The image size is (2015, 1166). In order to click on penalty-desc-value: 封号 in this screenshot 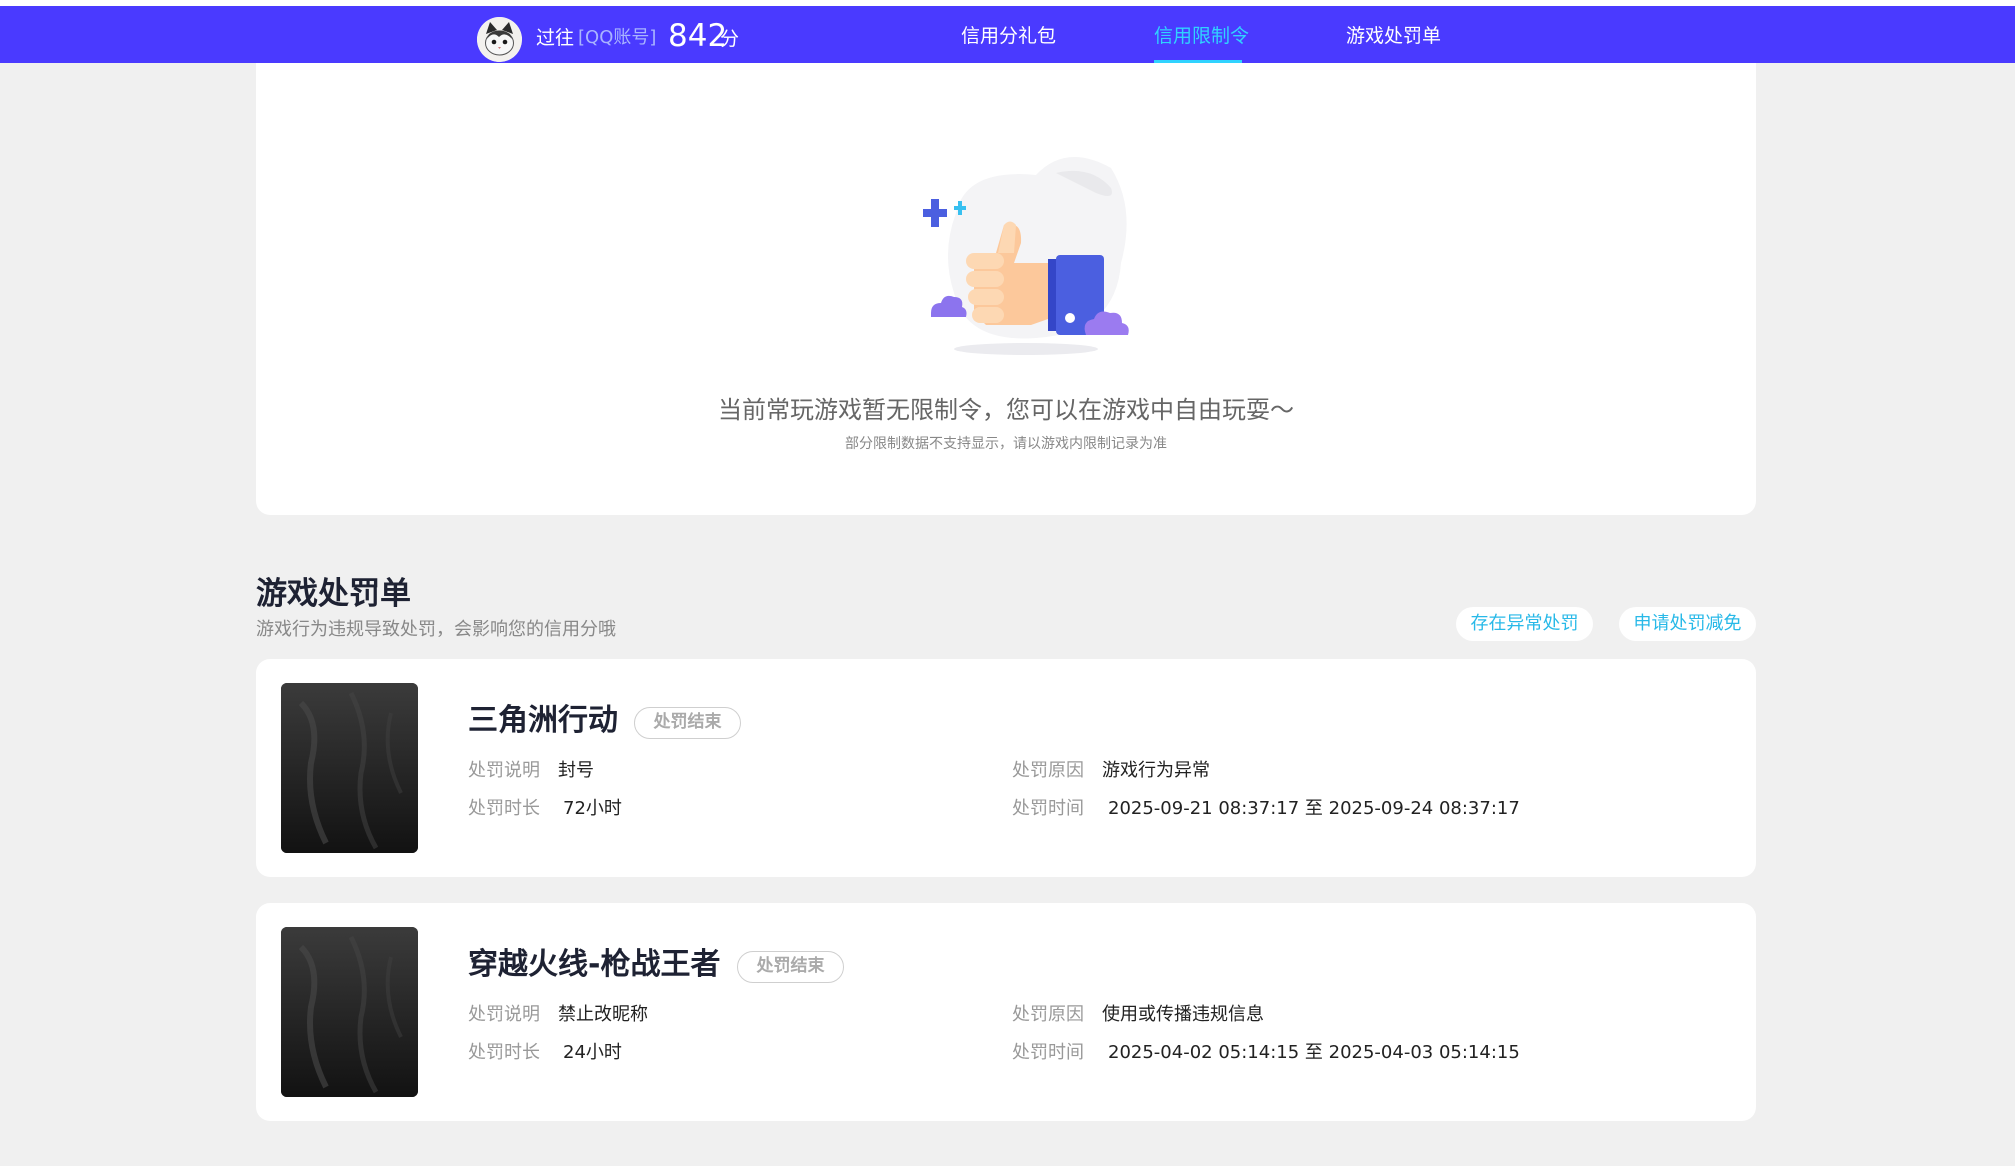, I will do `click(576, 770)`.